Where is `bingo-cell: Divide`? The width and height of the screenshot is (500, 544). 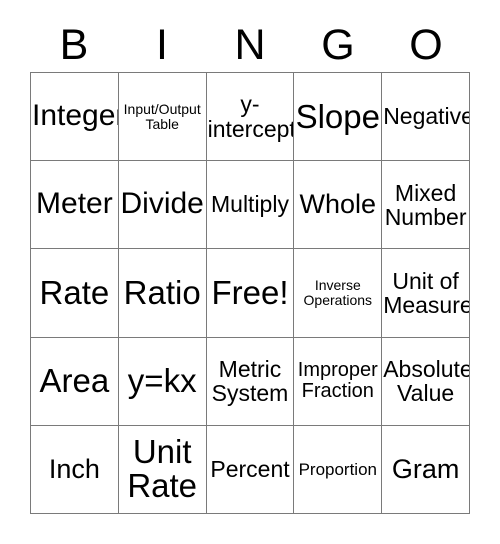 bingo-cell: Divide is located at coordinates (162, 205).